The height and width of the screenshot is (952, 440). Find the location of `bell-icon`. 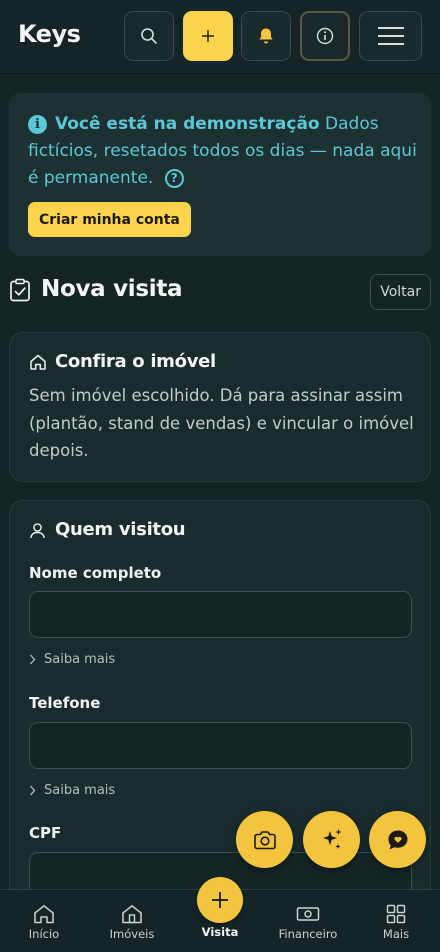

bell-icon is located at coordinates (266, 36).